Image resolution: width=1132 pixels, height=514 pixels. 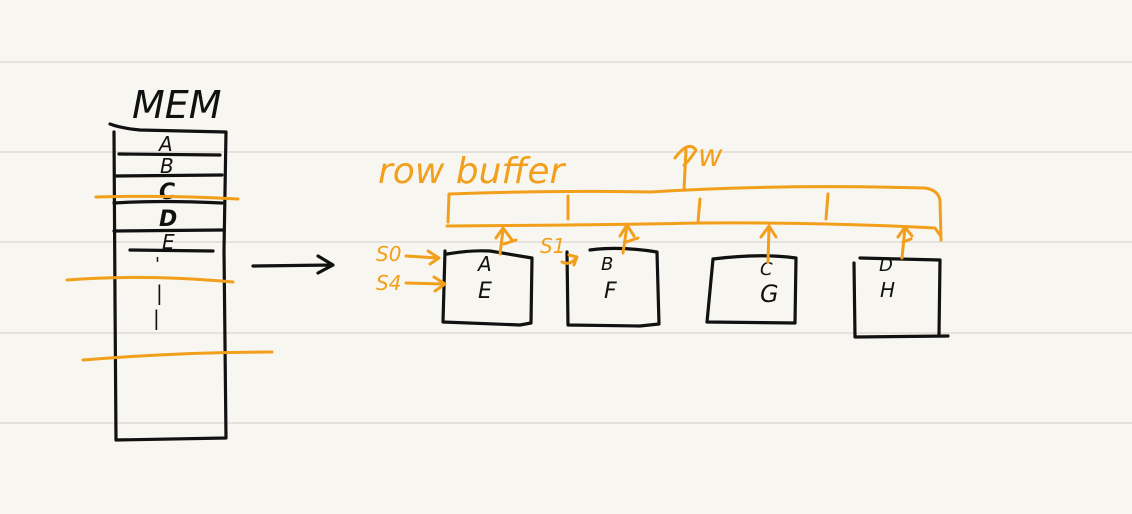 I want to click on memory-cell-c: C, so click(x=167, y=192).